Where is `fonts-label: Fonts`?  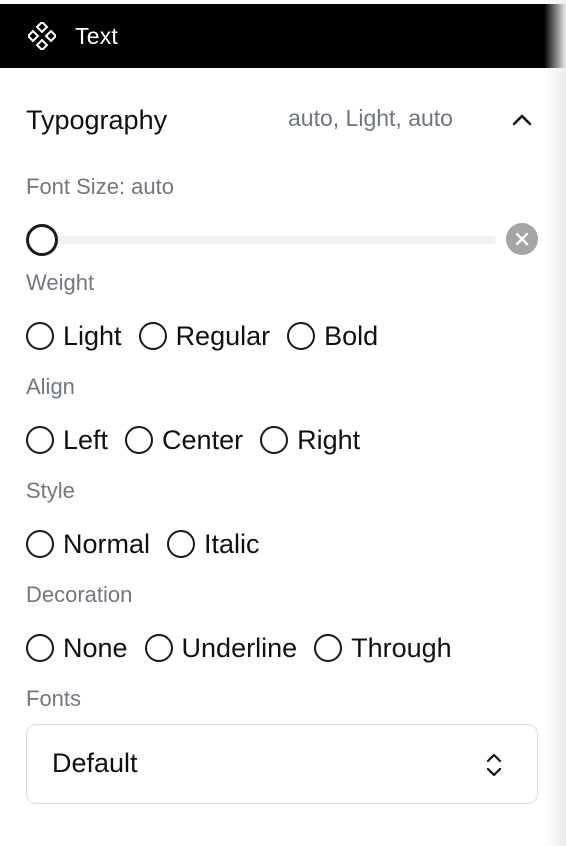
fonts-label: Fonts is located at coordinates (54, 698).